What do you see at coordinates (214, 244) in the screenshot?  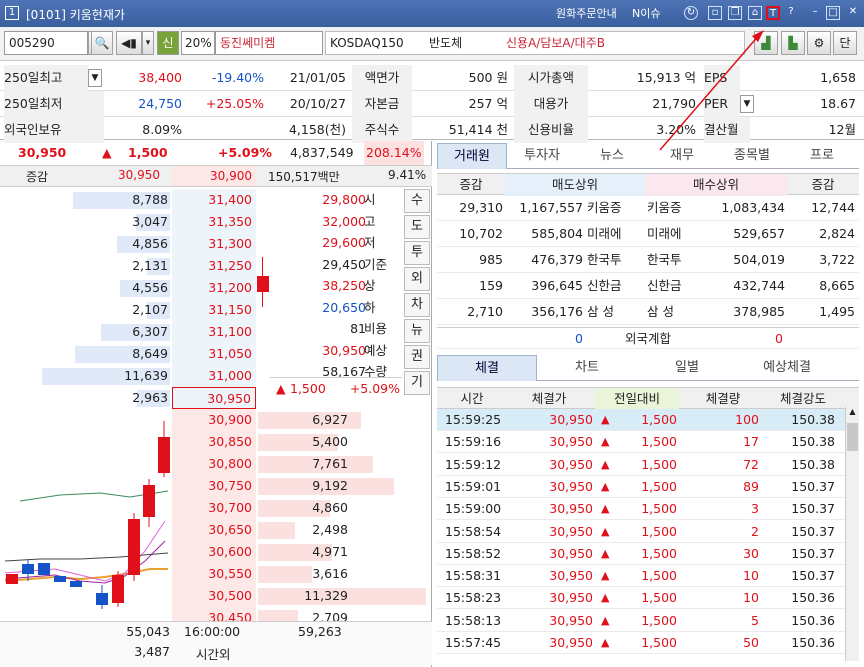 I see `ask-price: 31,300` at bounding box center [214, 244].